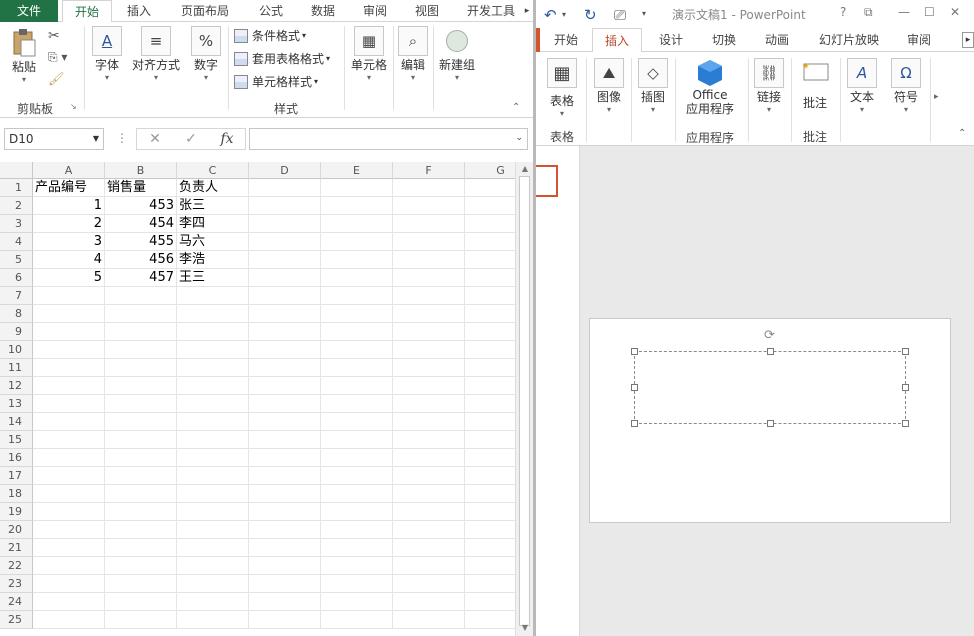  I want to click on grid-cell: 1, so click(69, 206).